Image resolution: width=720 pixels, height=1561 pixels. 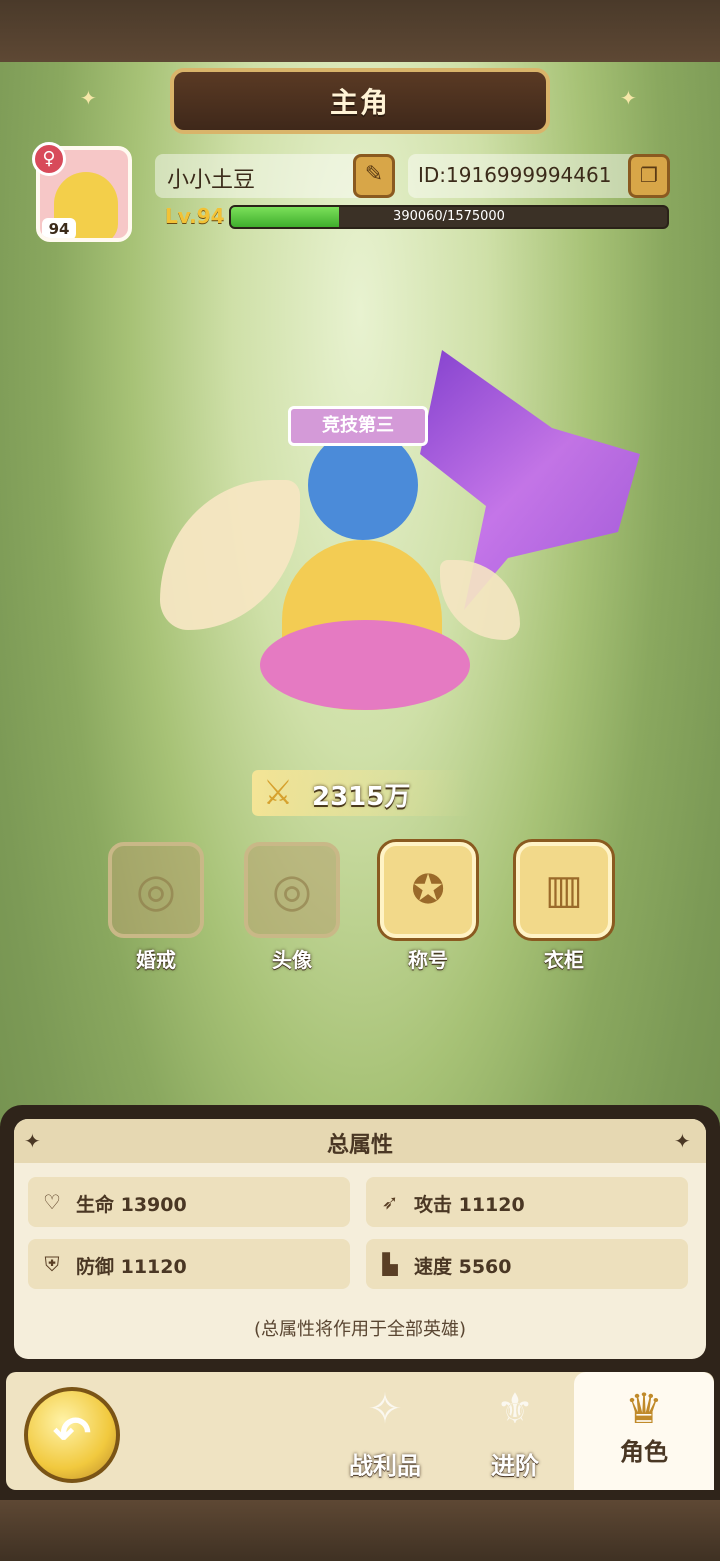 What do you see at coordinates (292, 960) in the screenshot?
I see `slot-portrait-label: 头像` at bounding box center [292, 960].